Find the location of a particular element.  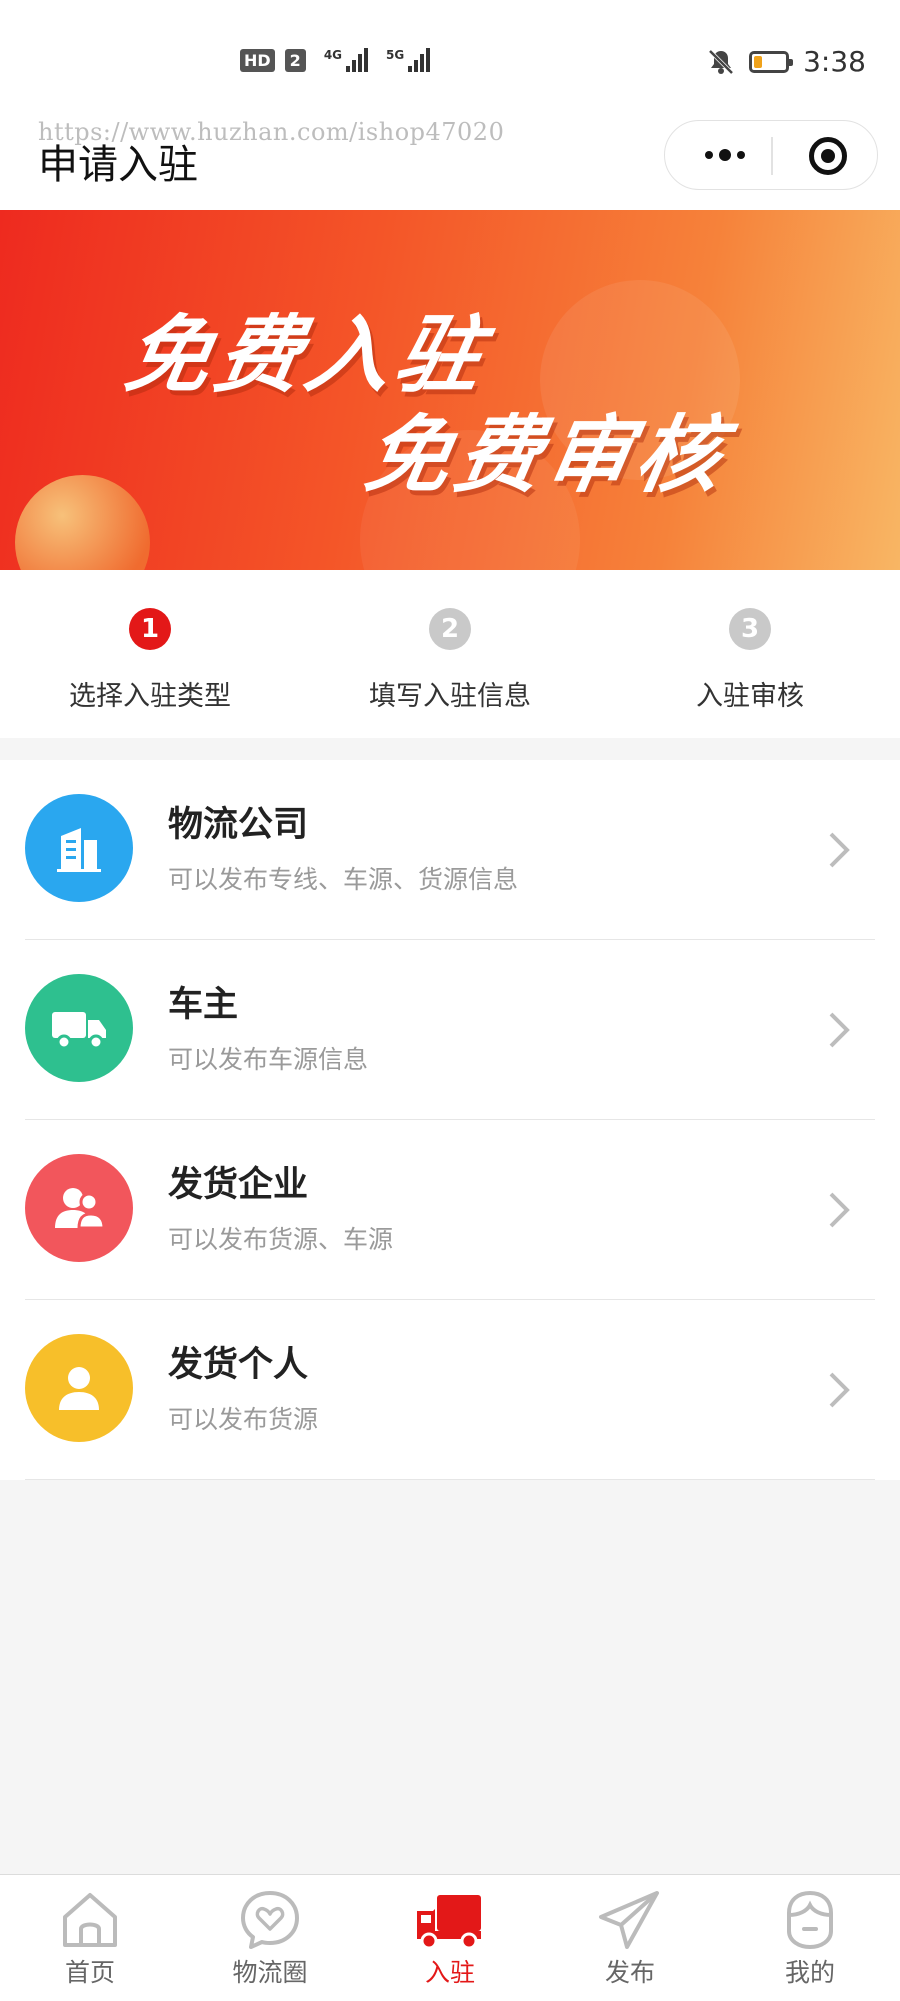

tab-publish: 发布 is located at coordinates (630, 1939).